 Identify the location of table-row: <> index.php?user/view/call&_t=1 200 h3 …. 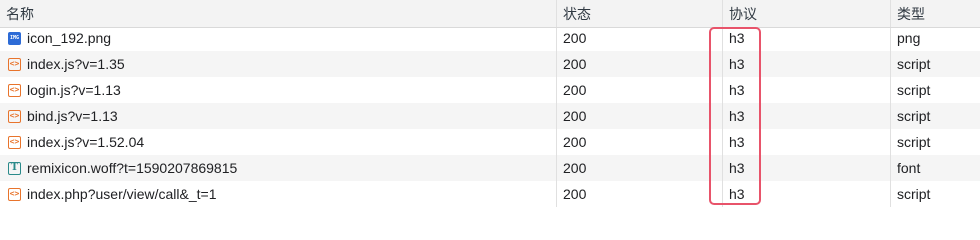
(490, 194).